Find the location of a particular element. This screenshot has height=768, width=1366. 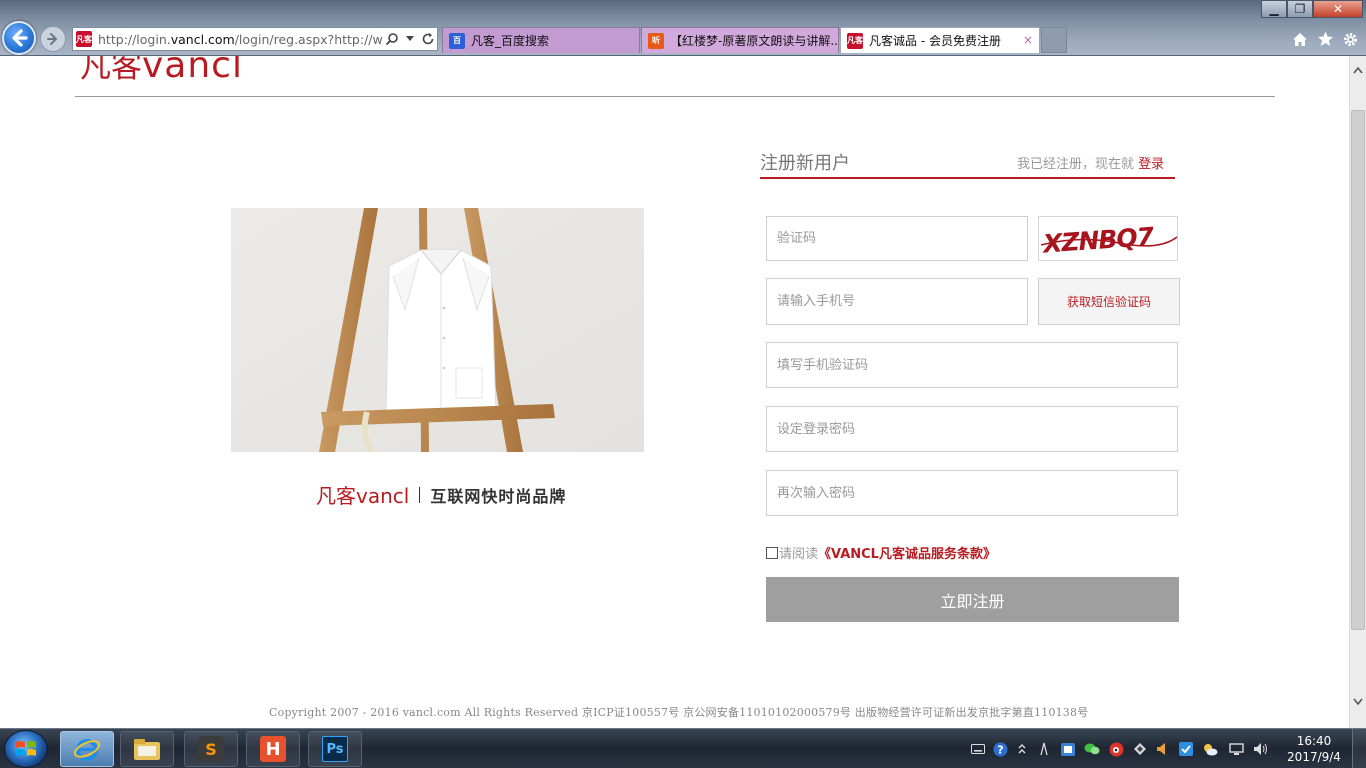

back-button is located at coordinates (19, 38).